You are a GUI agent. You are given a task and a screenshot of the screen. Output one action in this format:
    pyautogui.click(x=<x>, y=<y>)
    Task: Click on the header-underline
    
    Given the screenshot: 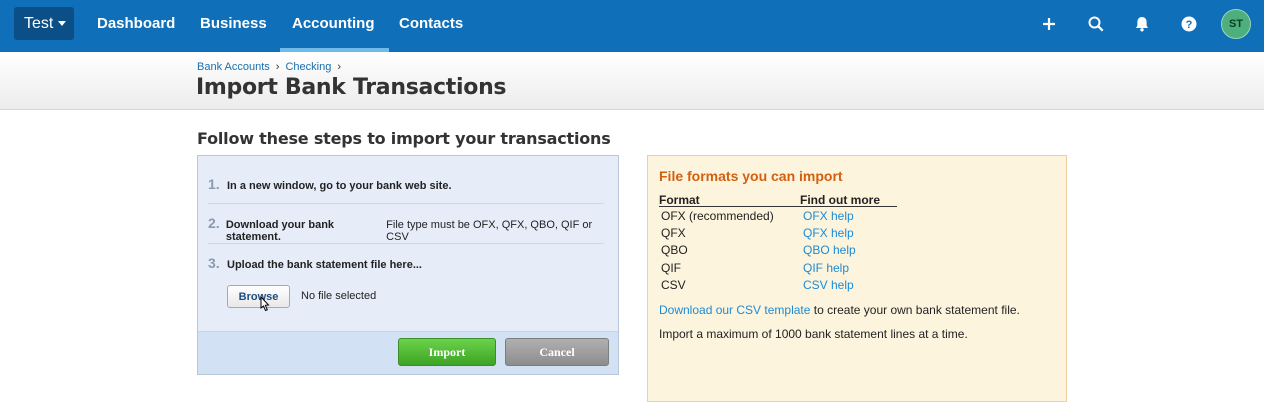 What is the action you would take?
    pyautogui.click(x=778, y=206)
    